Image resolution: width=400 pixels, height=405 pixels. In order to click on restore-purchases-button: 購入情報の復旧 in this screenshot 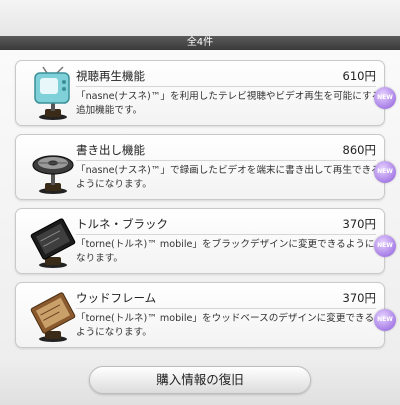, I will do `click(200, 380)`.